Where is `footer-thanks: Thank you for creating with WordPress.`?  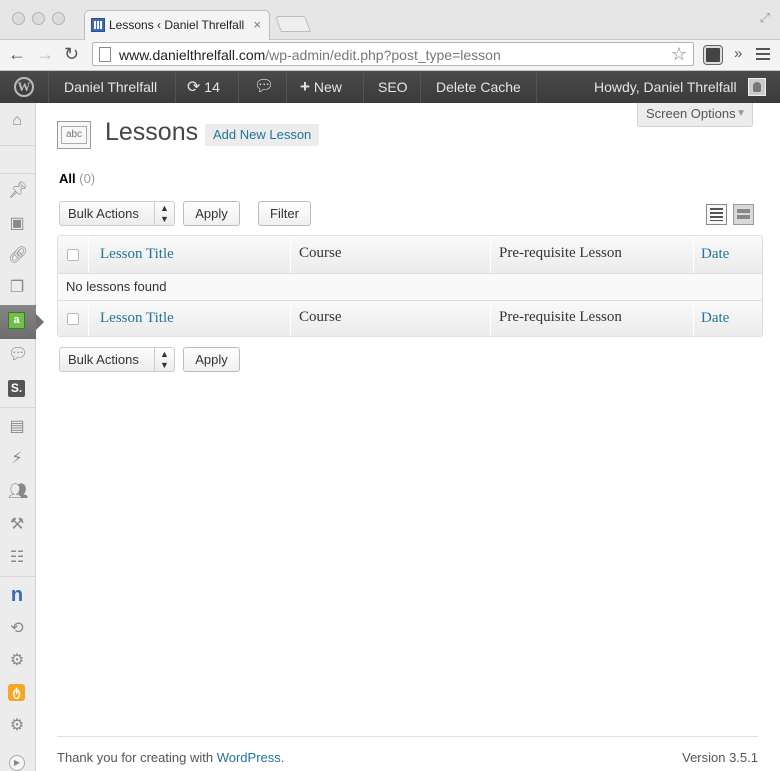
footer-thanks: Thank you for creating with WordPress. is located at coordinates (170, 757).